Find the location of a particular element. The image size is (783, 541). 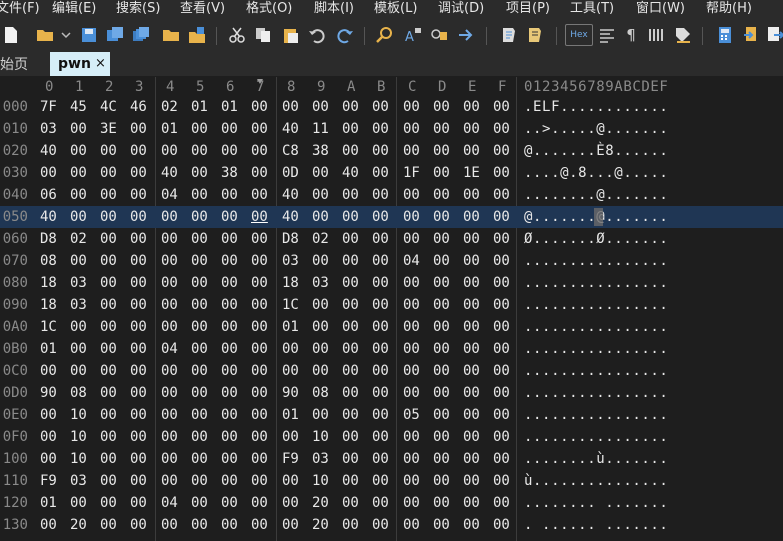

calculator-icon is located at coordinates (725, 35).